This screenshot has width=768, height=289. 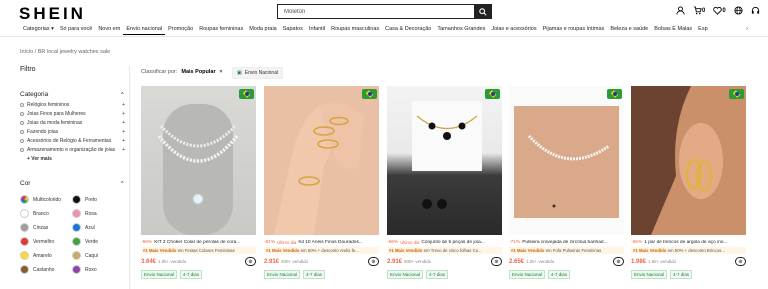 What do you see at coordinates (144, 29) in the screenshot?
I see `nav-envio-nacional: Envio nacional` at bounding box center [144, 29].